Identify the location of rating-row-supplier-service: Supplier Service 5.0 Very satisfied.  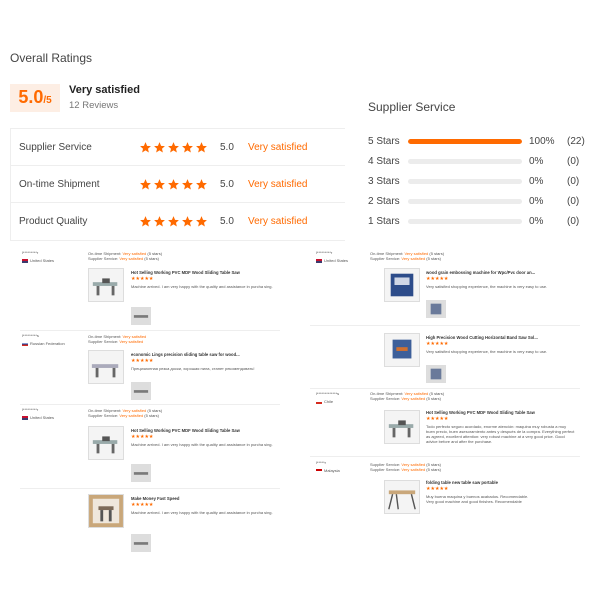
(178, 147).